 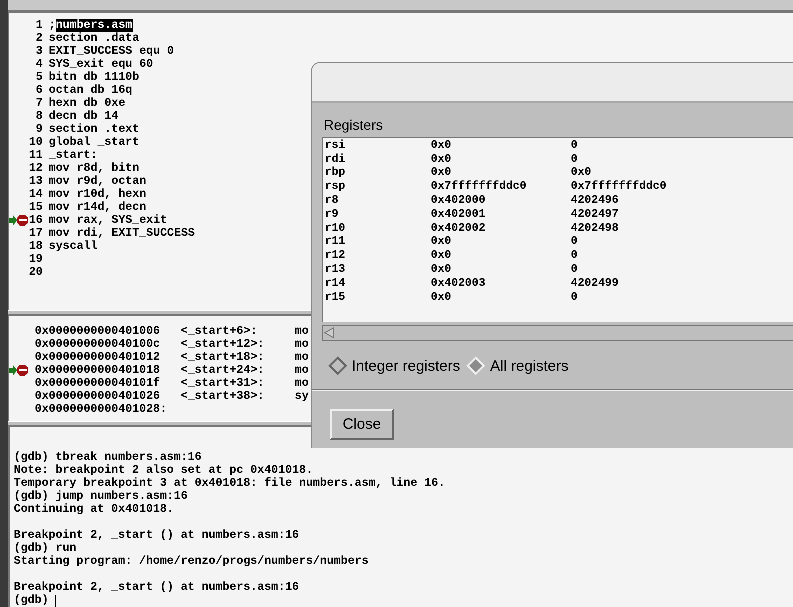 I want to click on line-number: 14, so click(x=35, y=194).